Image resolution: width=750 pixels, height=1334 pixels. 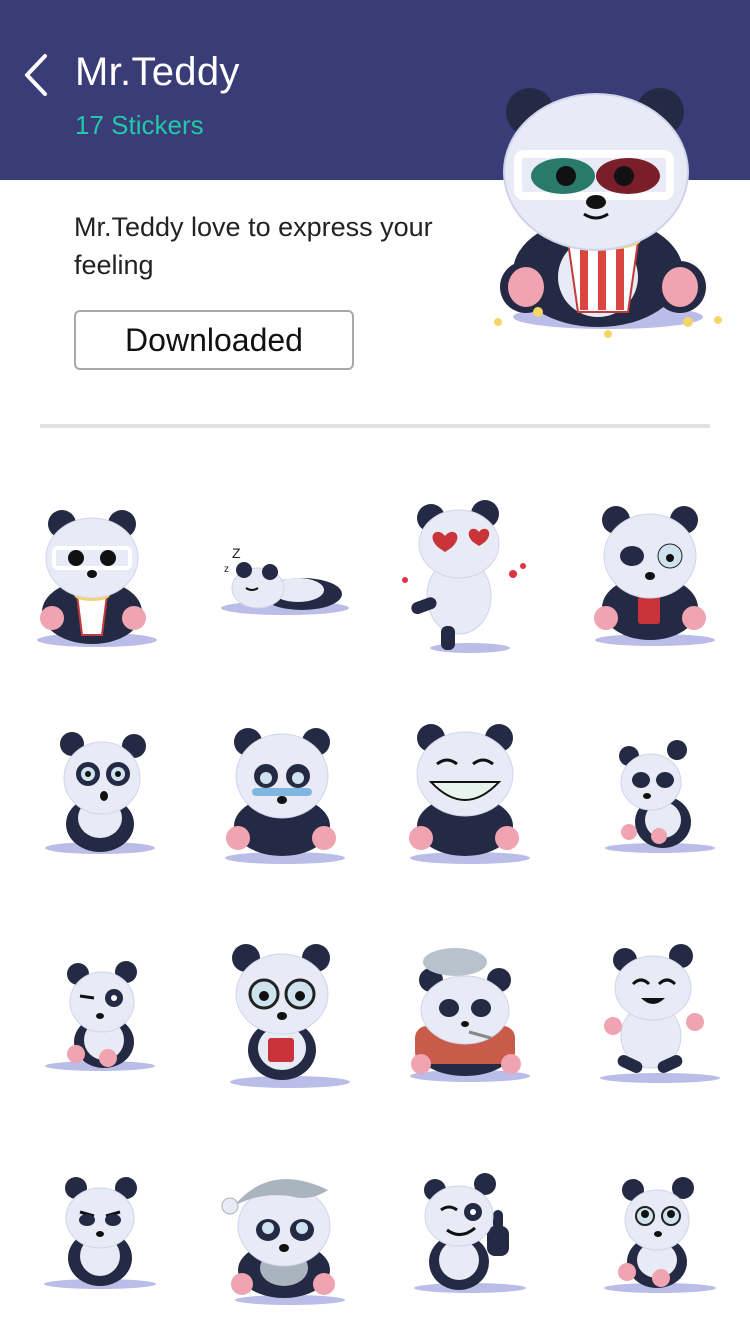 I want to click on sticker-angry, so click(x=105, y=1242).